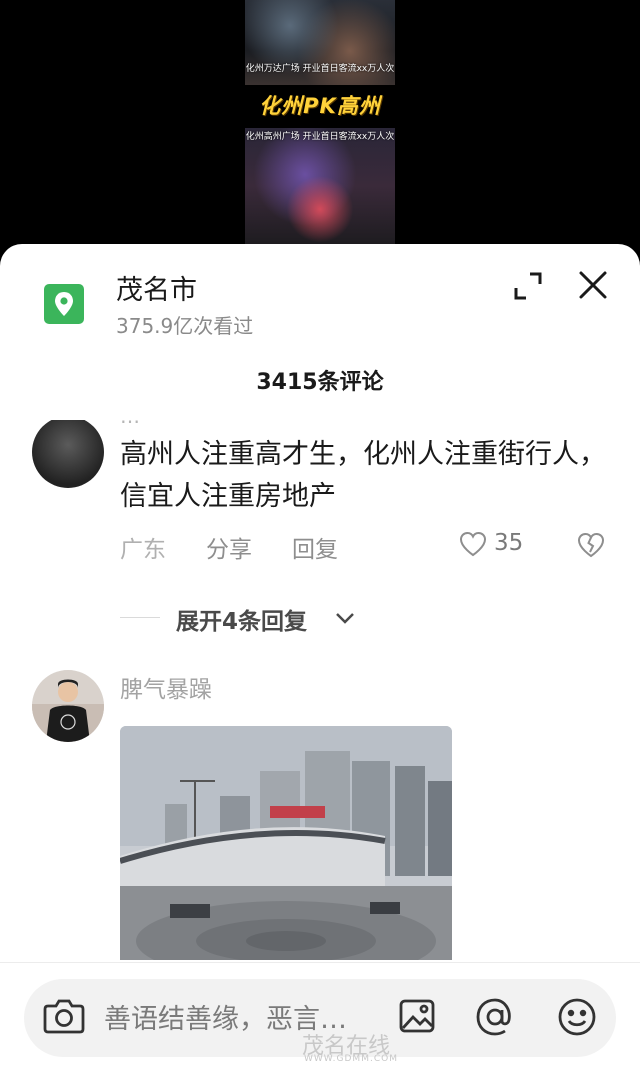 This screenshot has width=640, height=1073. I want to click on video-caption-bottom: 化州高州广场 开业首日客流xx万人次, so click(320, 137).